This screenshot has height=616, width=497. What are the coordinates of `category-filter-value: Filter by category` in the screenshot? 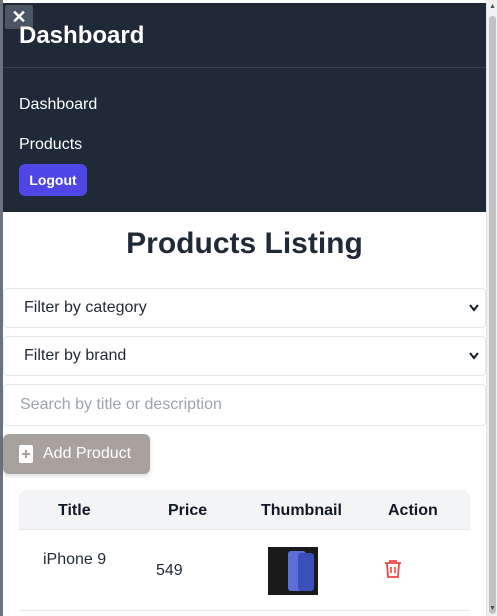 It's located at (85, 307).